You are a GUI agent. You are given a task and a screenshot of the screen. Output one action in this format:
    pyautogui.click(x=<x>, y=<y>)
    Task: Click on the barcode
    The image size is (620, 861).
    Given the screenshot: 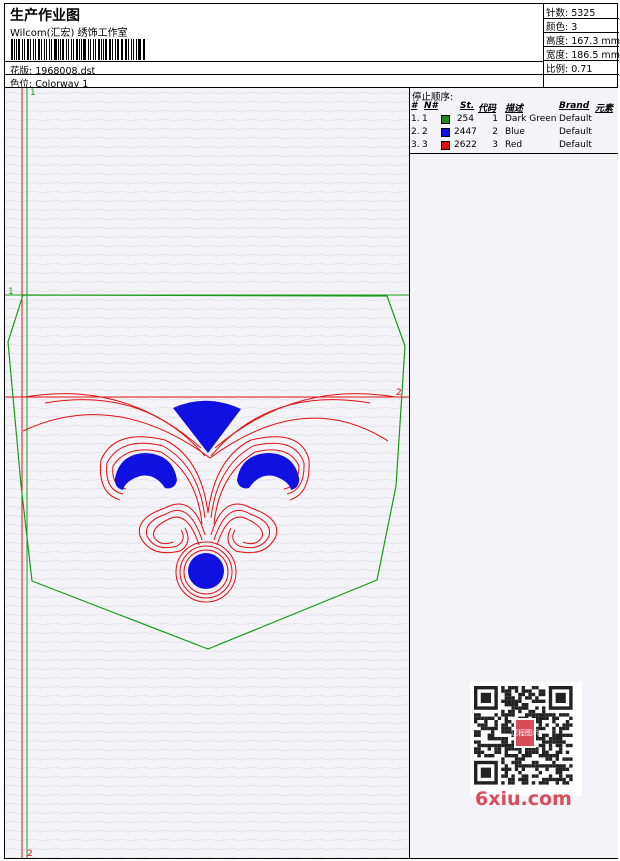 What is the action you would take?
    pyautogui.click(x=79, y=49)
    